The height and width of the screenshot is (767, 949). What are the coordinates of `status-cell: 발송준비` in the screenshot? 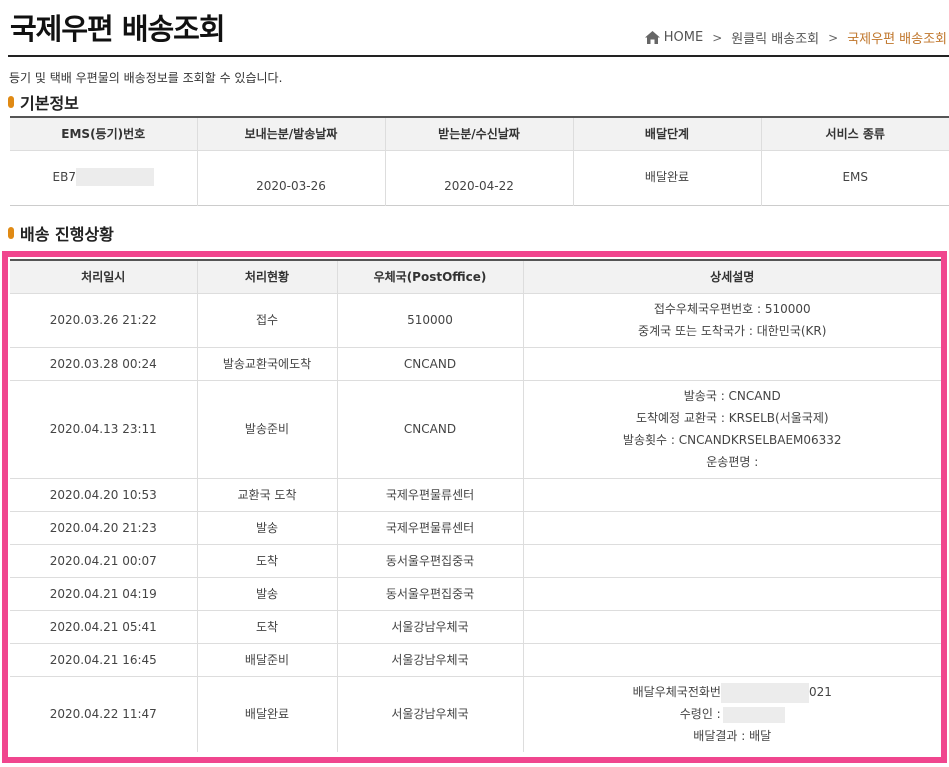 It's located at (267, 428).